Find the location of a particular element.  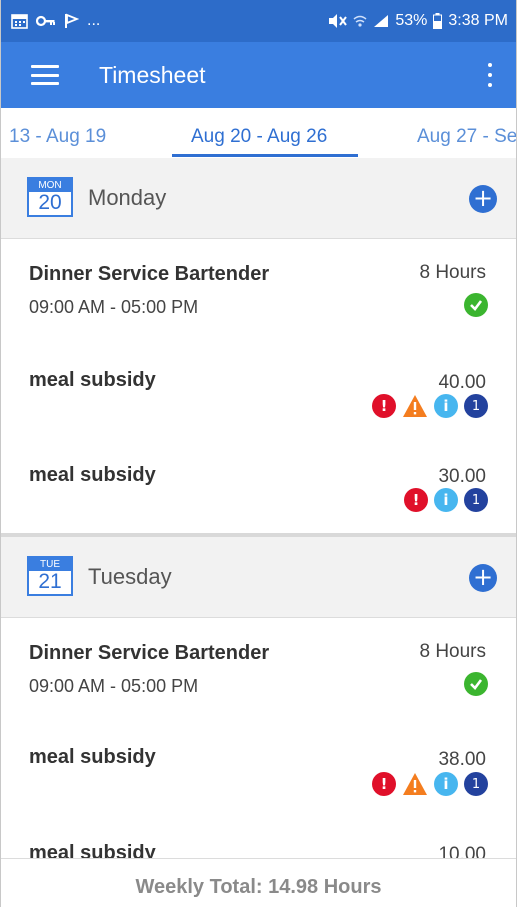

calendar-date-icon: MON 20 is located at coordinates (50, 197).